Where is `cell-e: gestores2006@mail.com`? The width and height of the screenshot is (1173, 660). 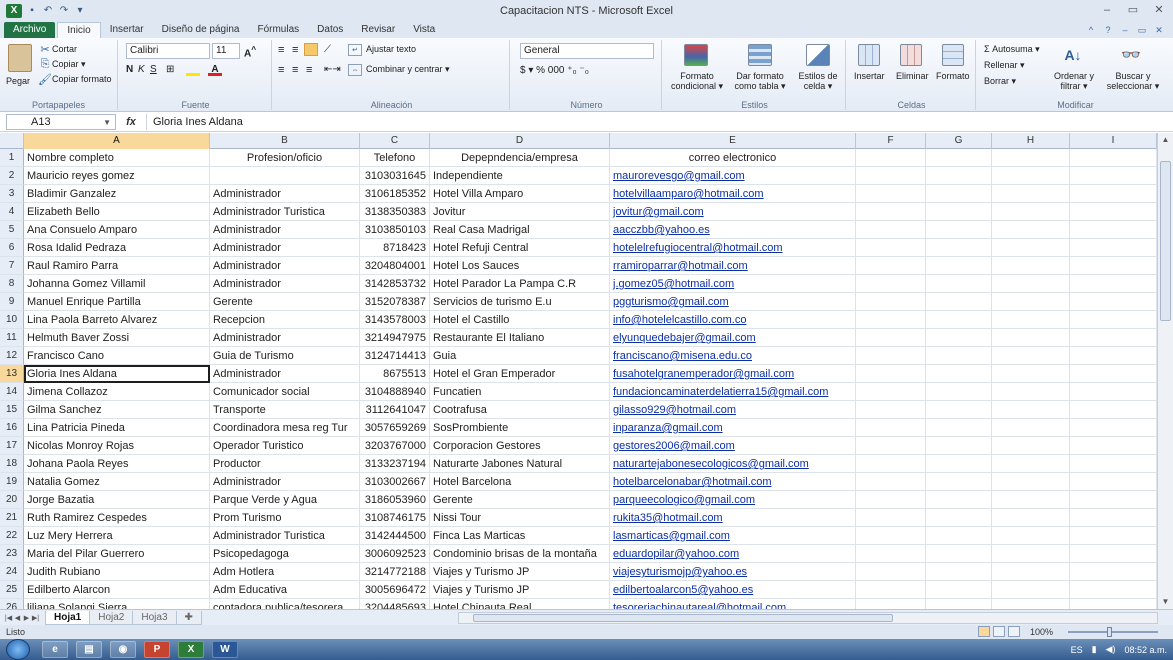 cell-e: gestores2006@mail.com is located at coordinates (733, 446).